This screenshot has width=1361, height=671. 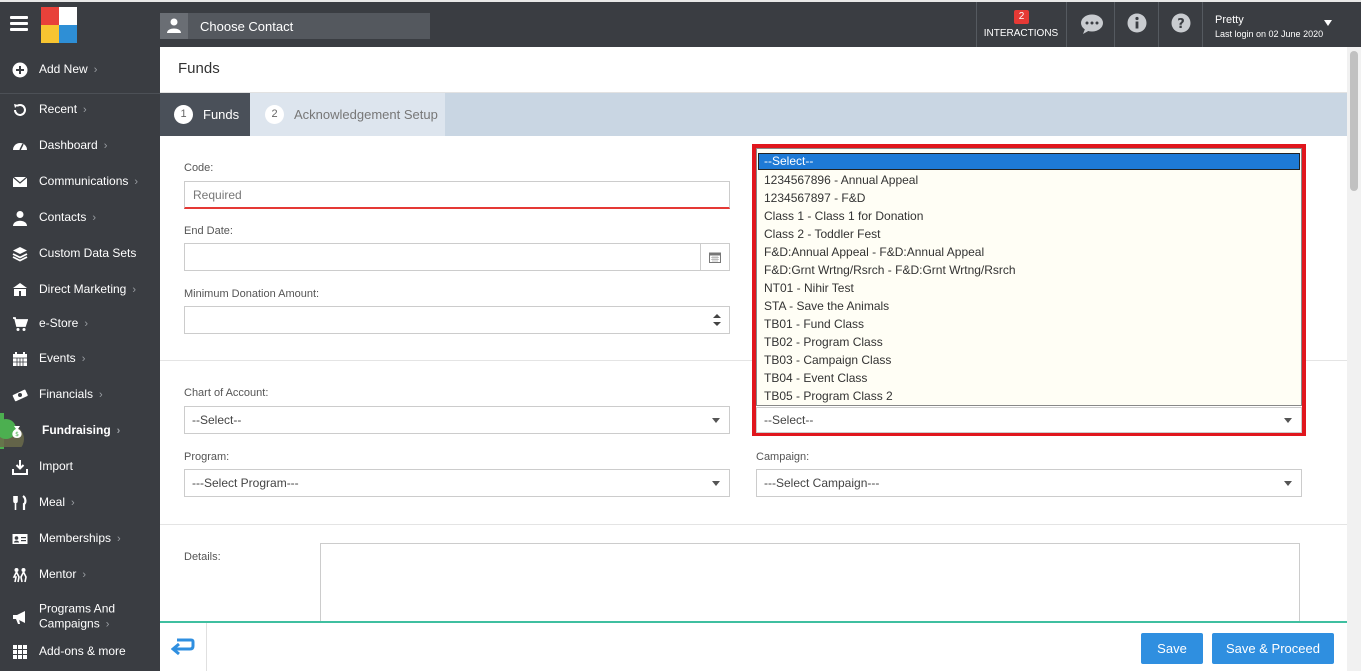 I want to click on dropdown-option: TB02 - Program Class, so click(x=1029, y=342).